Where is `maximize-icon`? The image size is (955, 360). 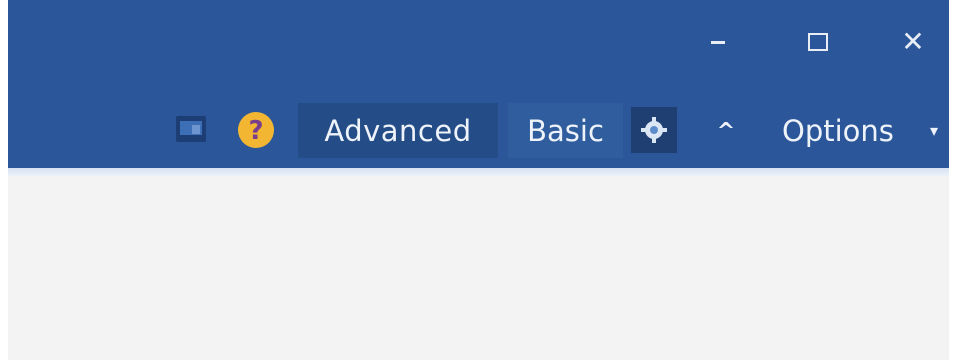 maximize-icon is located at coordinates (818, 42).